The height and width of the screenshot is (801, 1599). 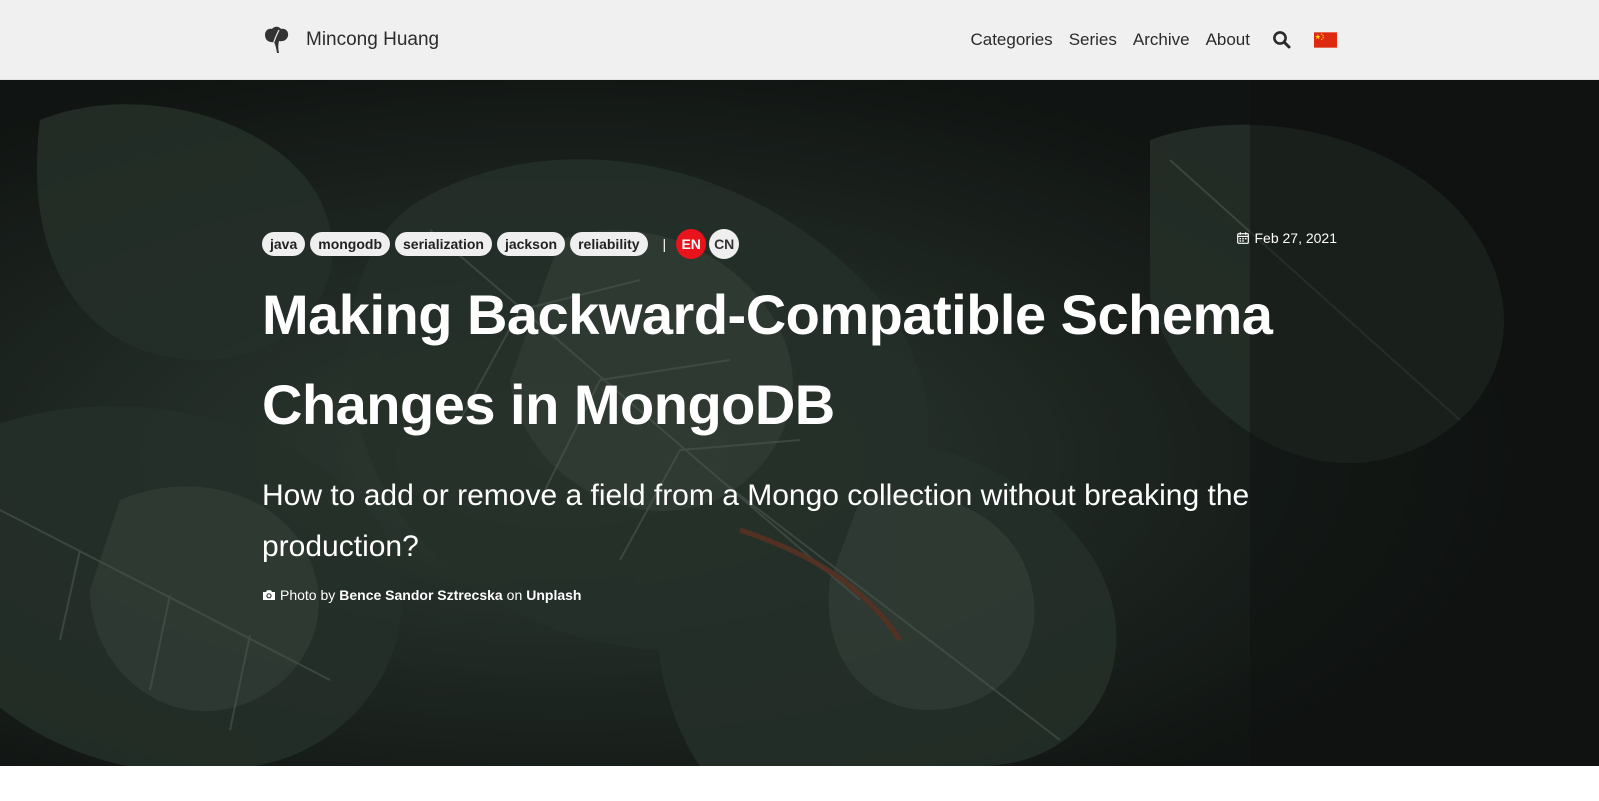 What do you see at coordinates (1011, 40) in the screenshot?
I see `nav-link-categories: Categories` at bounding box center [1011, 40].